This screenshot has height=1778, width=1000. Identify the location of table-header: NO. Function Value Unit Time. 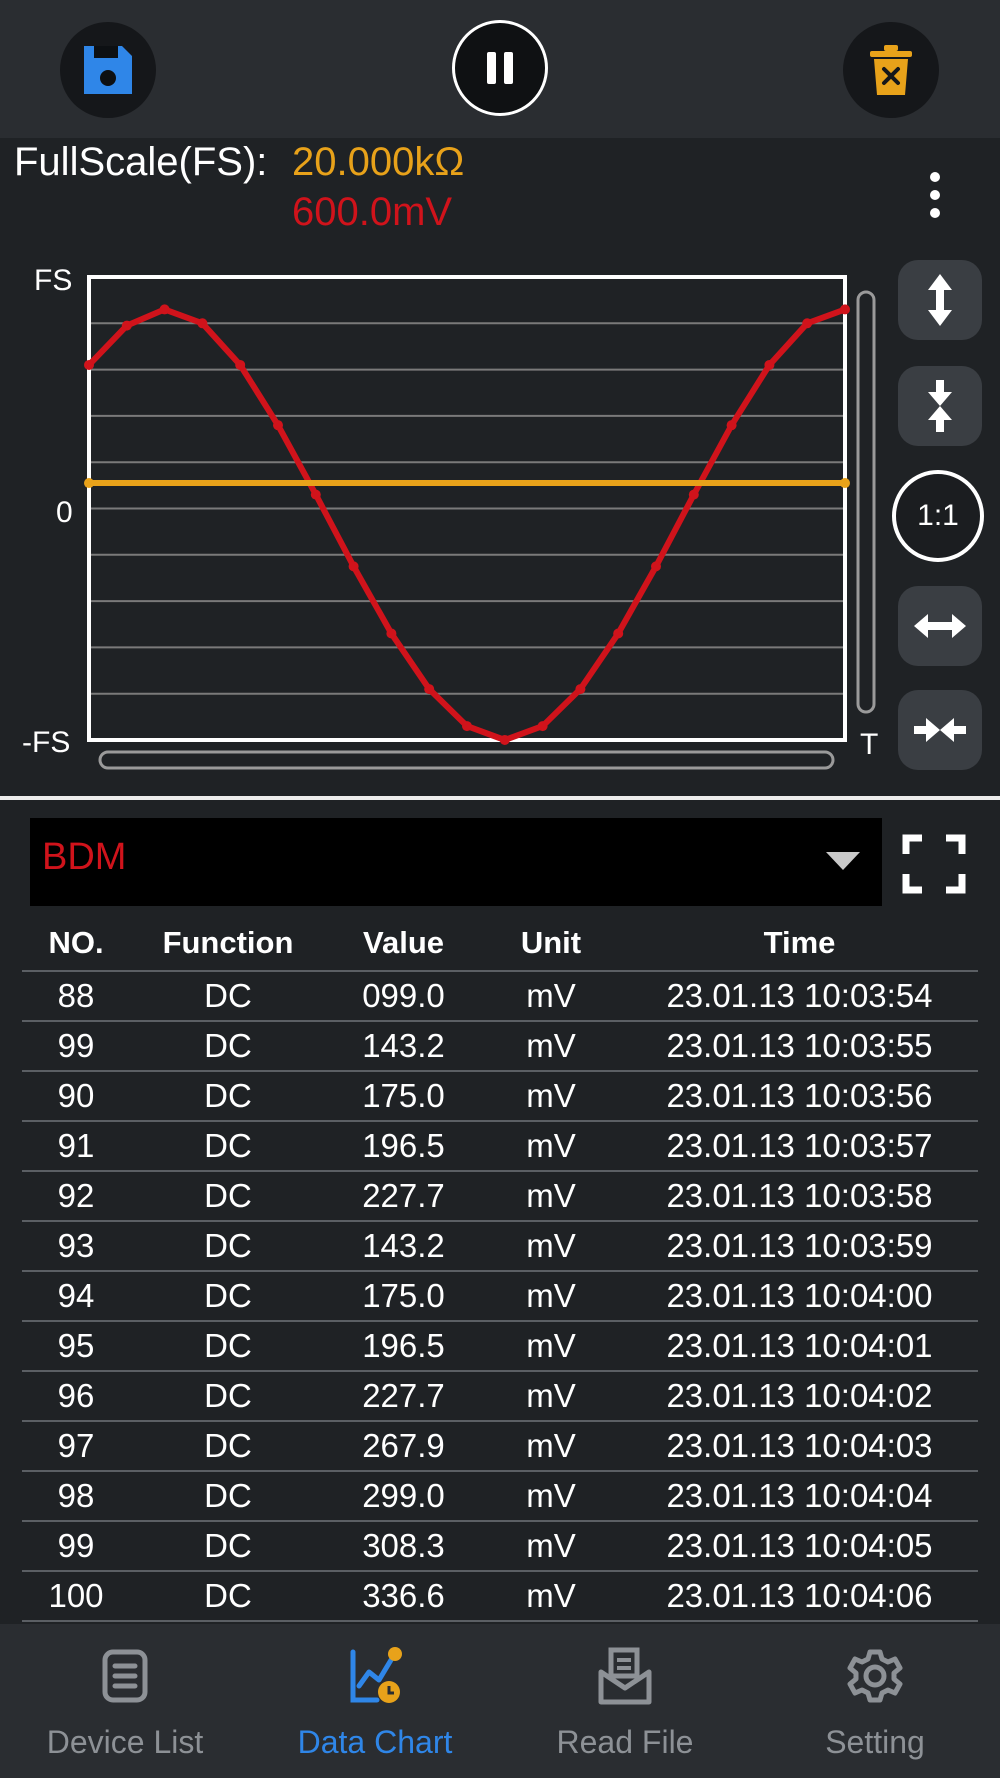
(500, 944).